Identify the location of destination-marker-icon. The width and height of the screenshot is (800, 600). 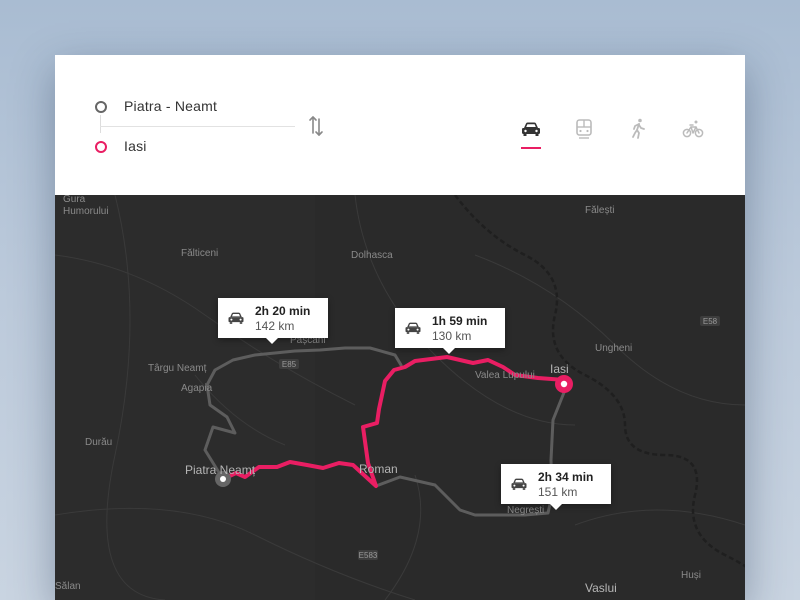
(101, 147).